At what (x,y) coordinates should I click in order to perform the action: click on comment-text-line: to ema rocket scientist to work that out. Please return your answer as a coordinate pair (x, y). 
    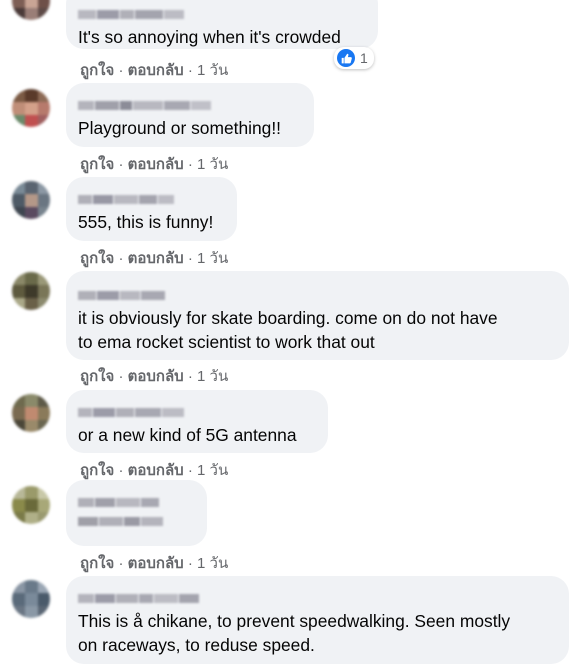
    Looking at the image, I should click on (226, 342).